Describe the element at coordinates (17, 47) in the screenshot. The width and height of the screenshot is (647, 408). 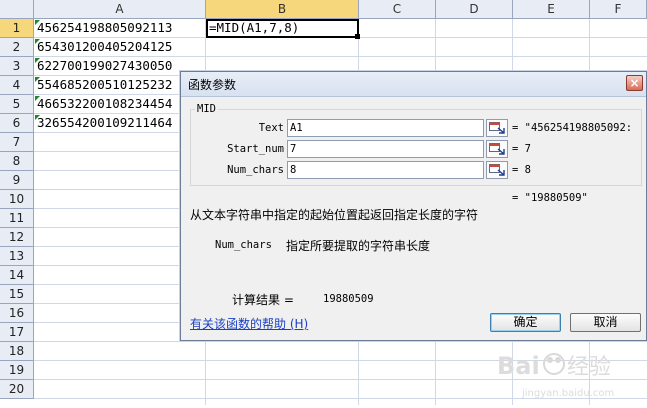
I see `row-header: 2` at that location.